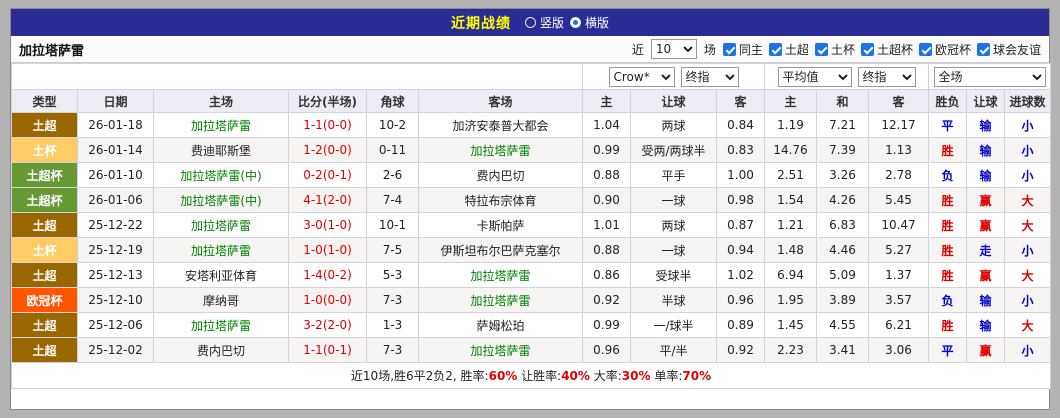 This screenshot has width=1060, height=418. Describe the element at coordinates (392, 150) in the screenshot. I see `corners: 0-11` at that location.